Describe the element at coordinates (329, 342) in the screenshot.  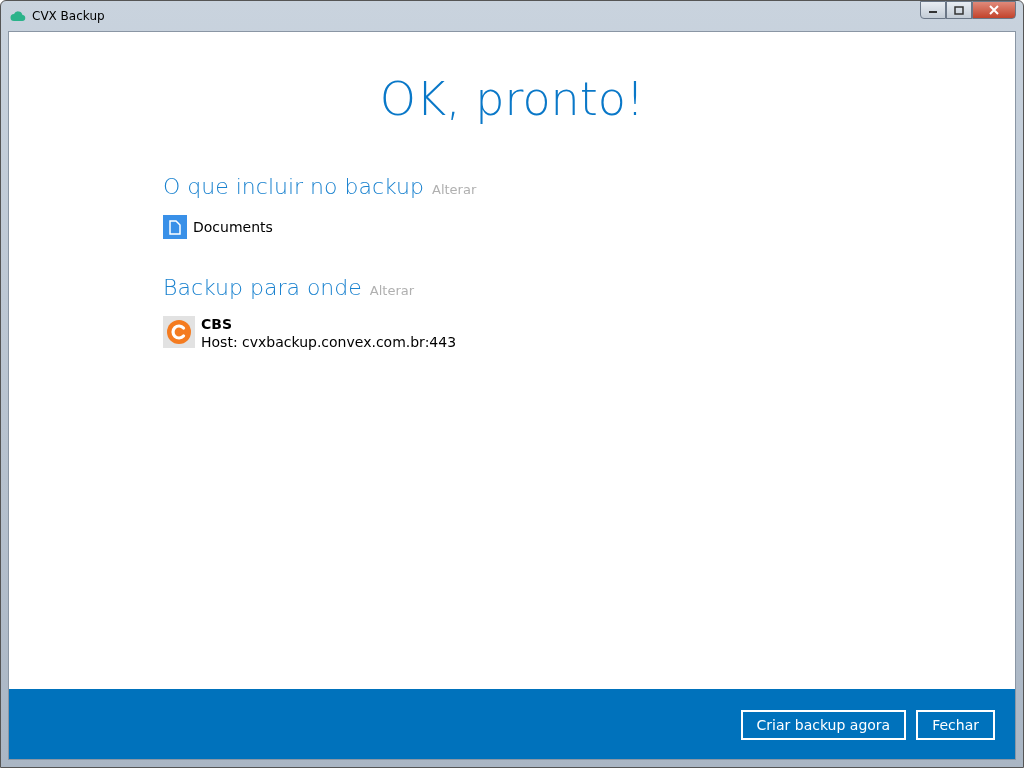
I see `host-text: Host: cvxbackup.convex.com.br:443` at that location.